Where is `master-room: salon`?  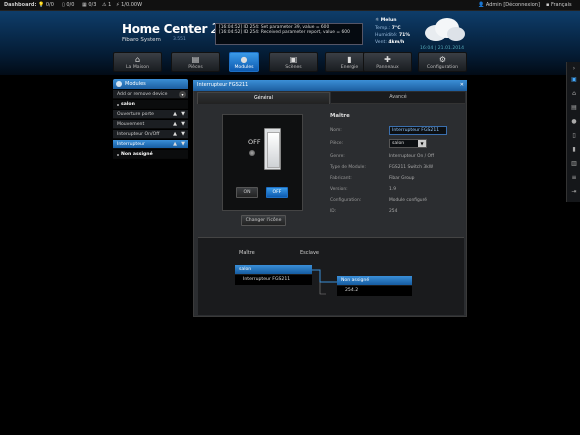
master-room: salon is located at coordinates (273, 269).